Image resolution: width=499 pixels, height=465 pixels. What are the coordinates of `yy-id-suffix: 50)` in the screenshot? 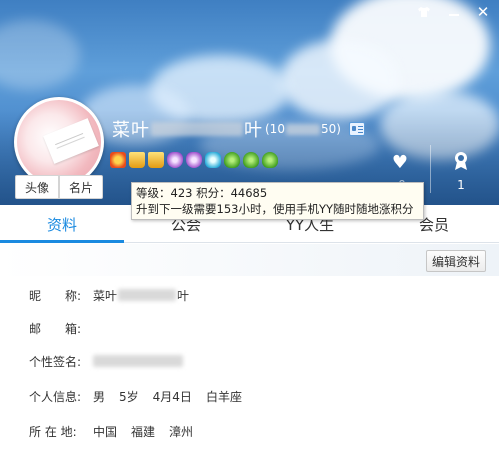 It's located at (330, 129).